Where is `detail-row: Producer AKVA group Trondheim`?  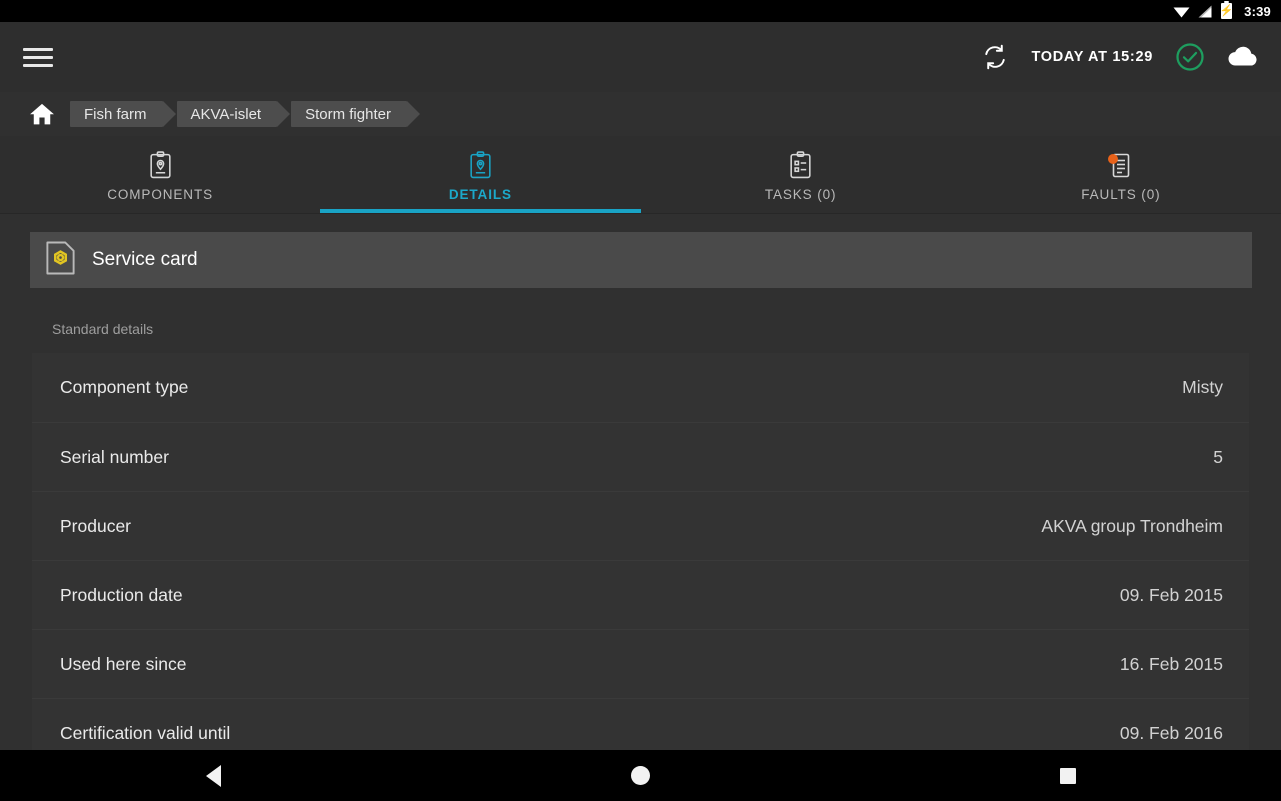
detail-row: Producer AKVA group Trondheim is located at coordinates (640, 525).